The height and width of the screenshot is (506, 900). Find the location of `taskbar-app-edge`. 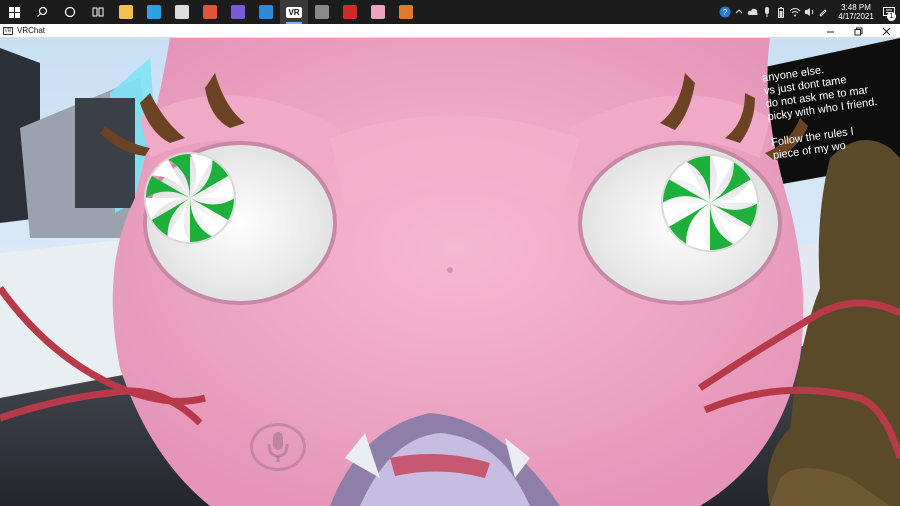

taskbar-app-edge is located at coordinates (154, 12).